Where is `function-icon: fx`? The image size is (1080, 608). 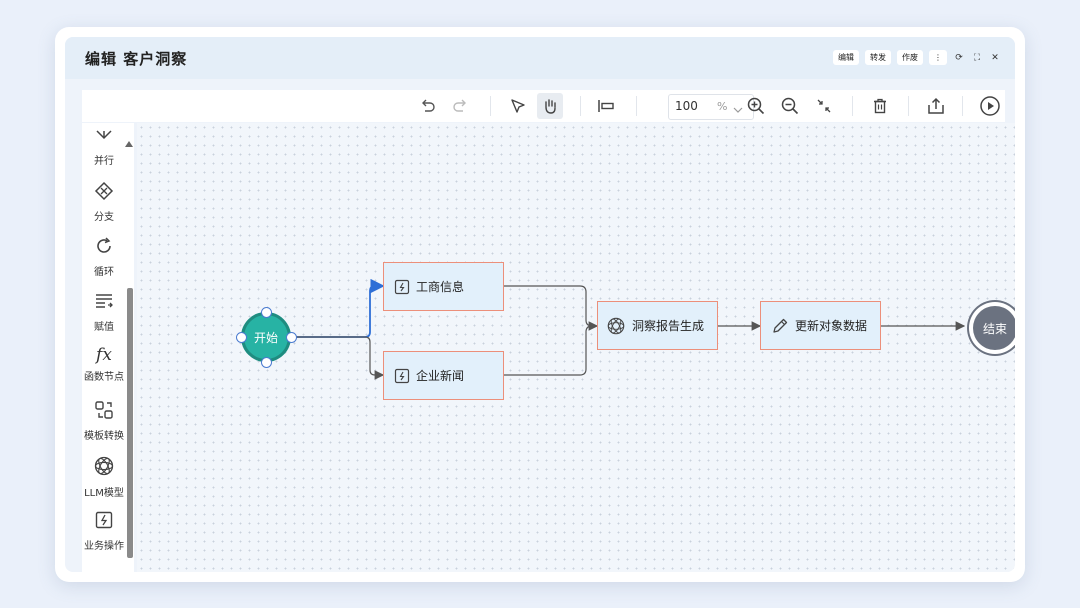
function-icon: fx is located at coordinates (104, 355).